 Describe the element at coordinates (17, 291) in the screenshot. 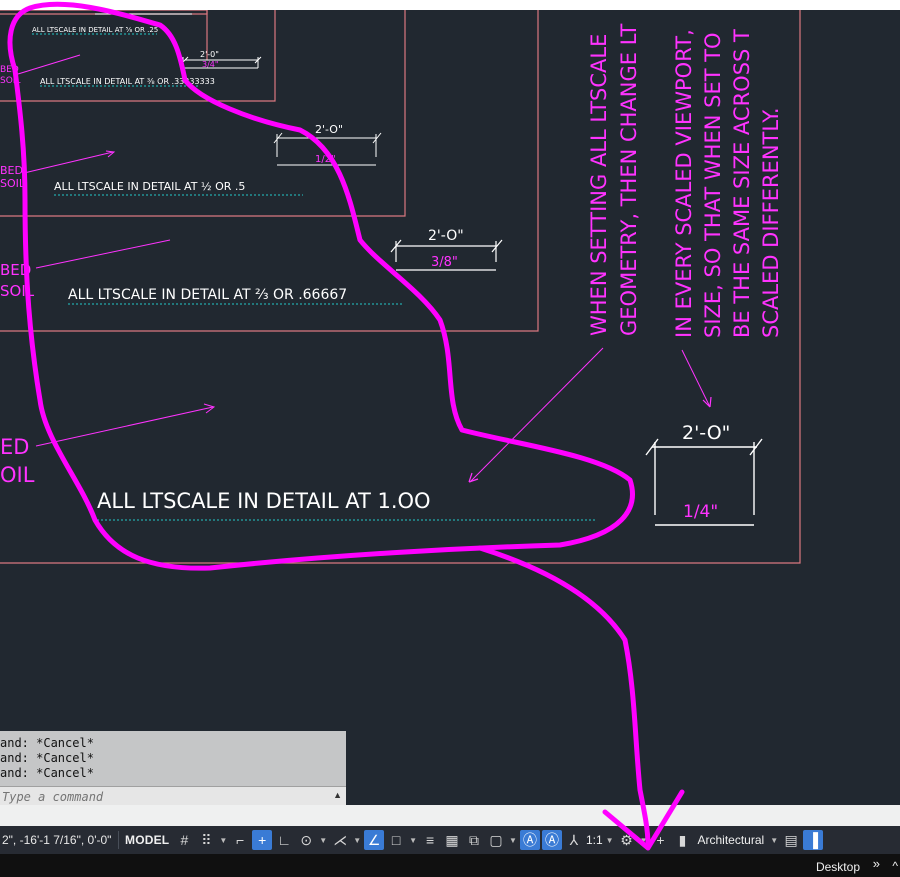

I see `left-label-3-l2: SOIL` at that location.